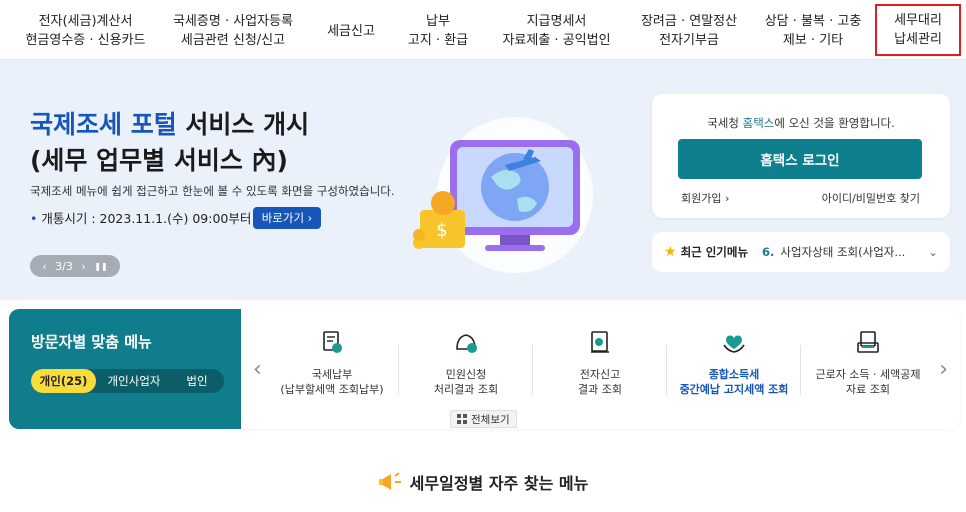 This screenshot has height=512, width=966. What do you see at coordinates (91, 342) in the screenshot?
I see `visitor-menu-title: 방문자별 맞춤 메뉴` at bounding box center [91, 342].